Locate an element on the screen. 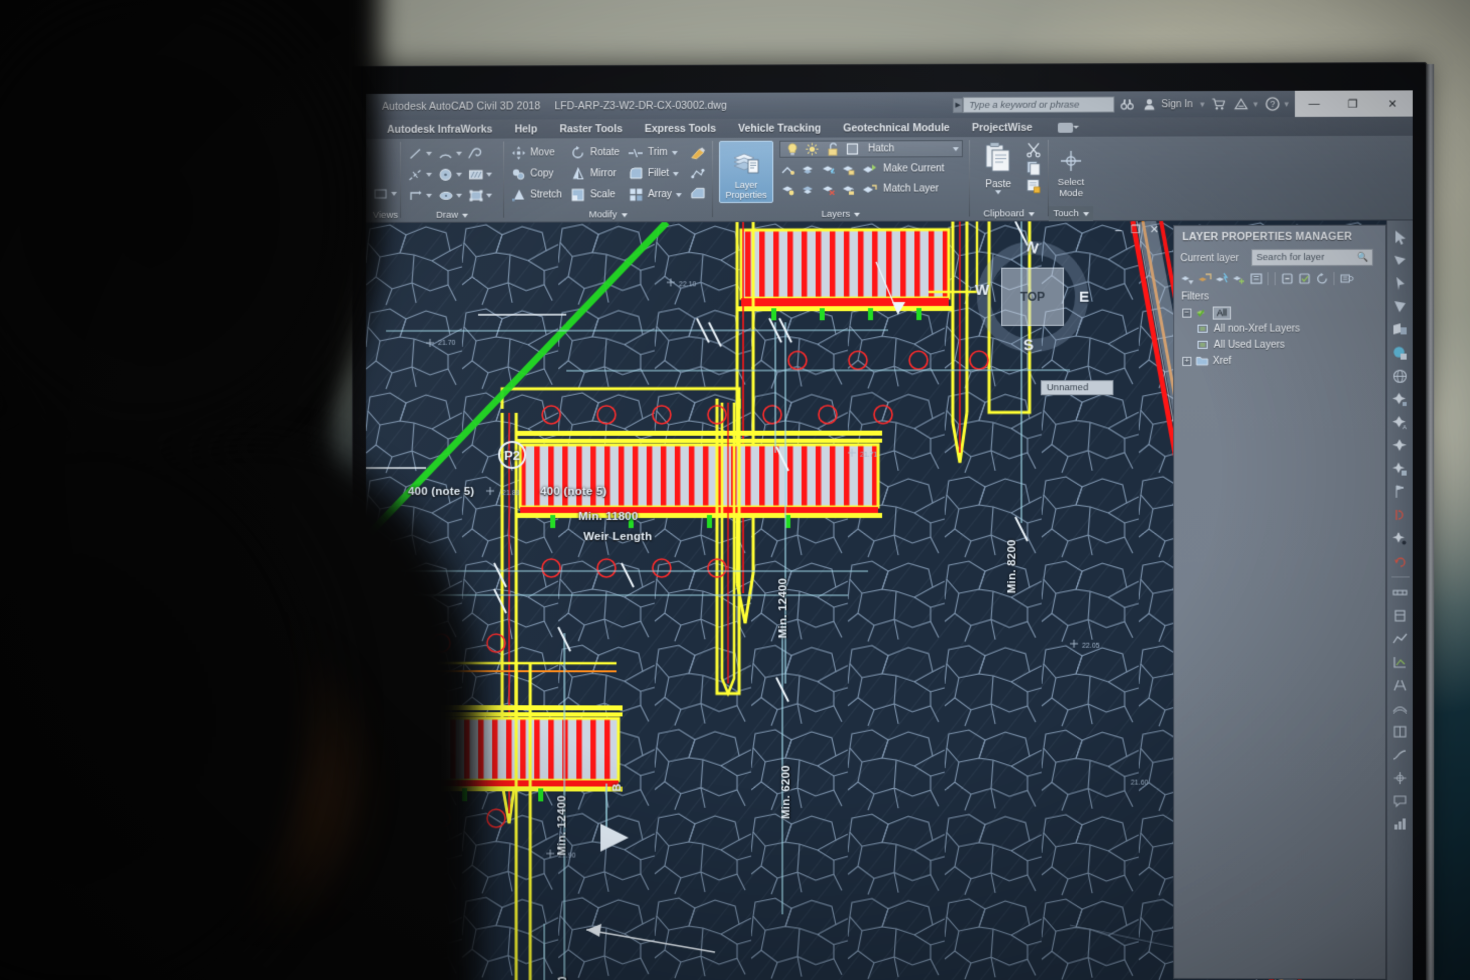  civil3d-right-toolbar: A is located at coordinates (1399, 600).